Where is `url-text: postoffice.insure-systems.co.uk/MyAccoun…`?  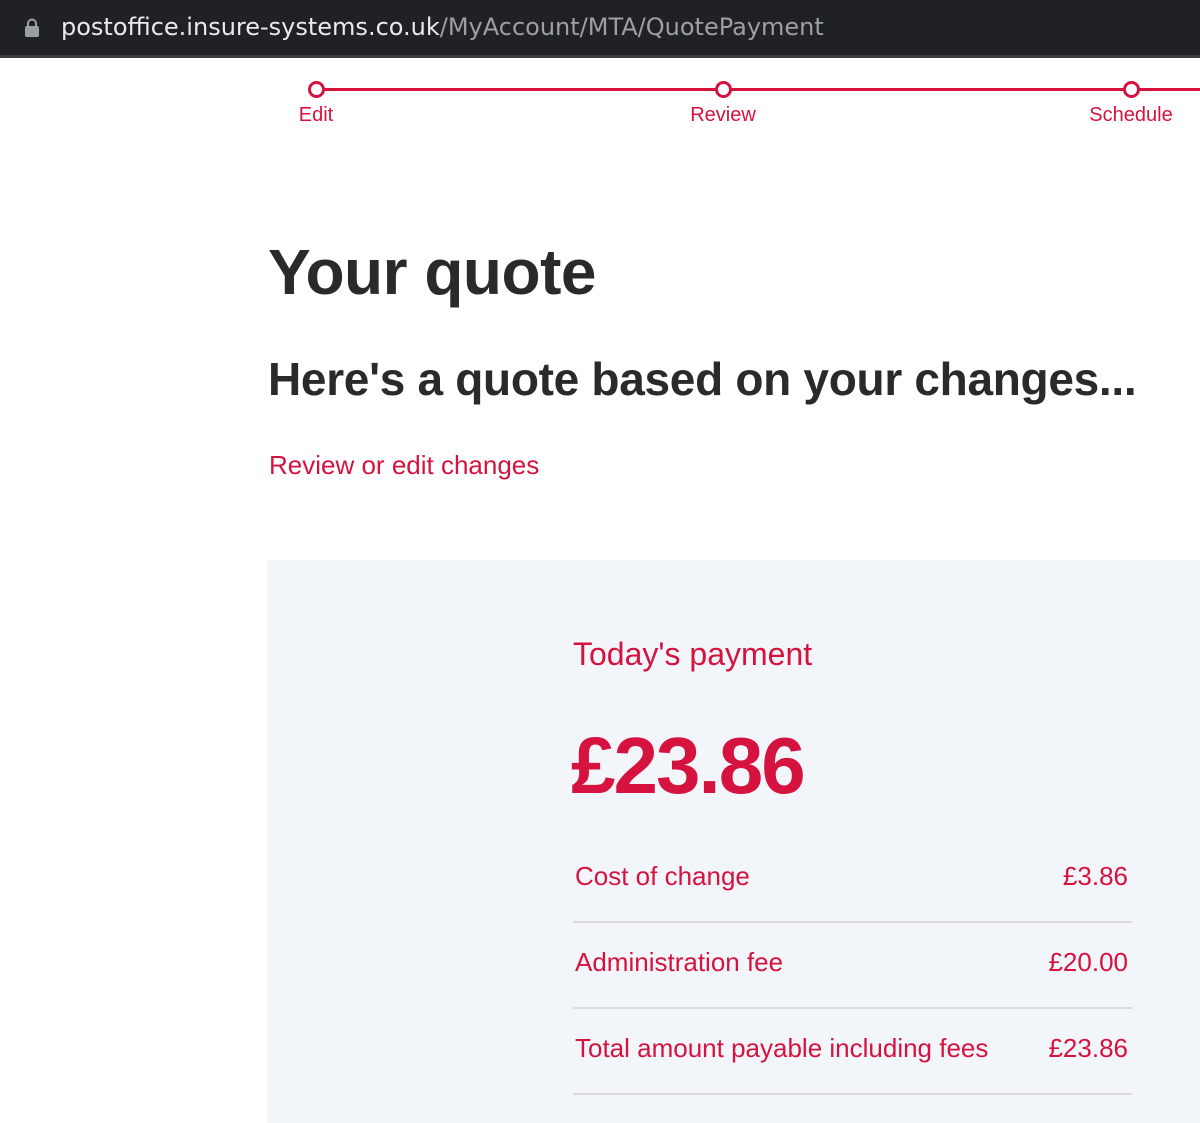
url-text: postoffice.insure-systems.co.uk/MyAccoun… is located at coordinates (442, 27).